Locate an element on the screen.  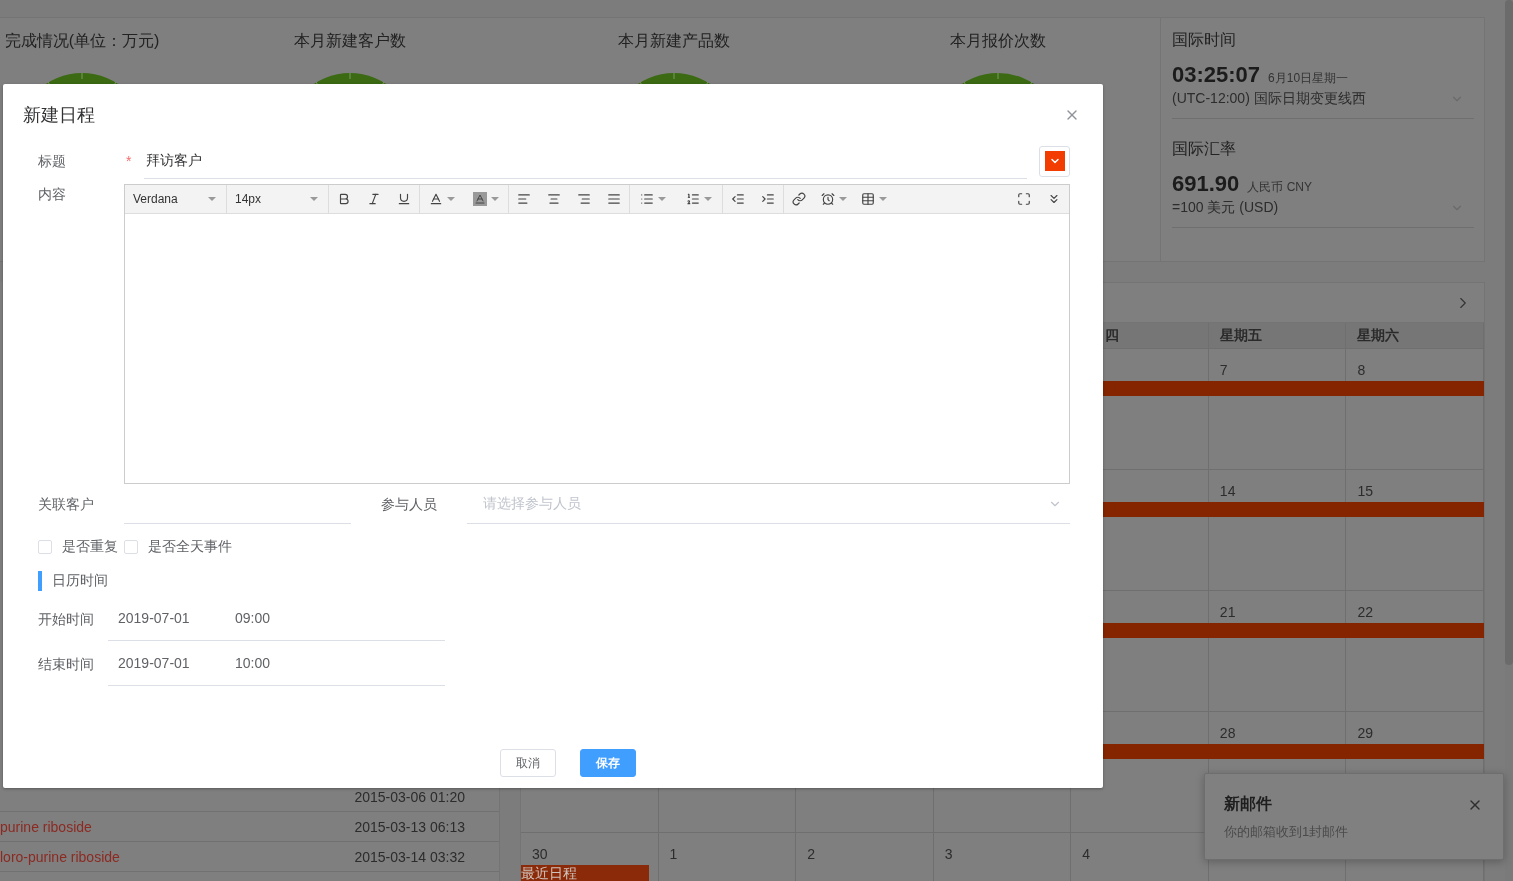
day-number: 15 is located at coordinates (1365, 491).